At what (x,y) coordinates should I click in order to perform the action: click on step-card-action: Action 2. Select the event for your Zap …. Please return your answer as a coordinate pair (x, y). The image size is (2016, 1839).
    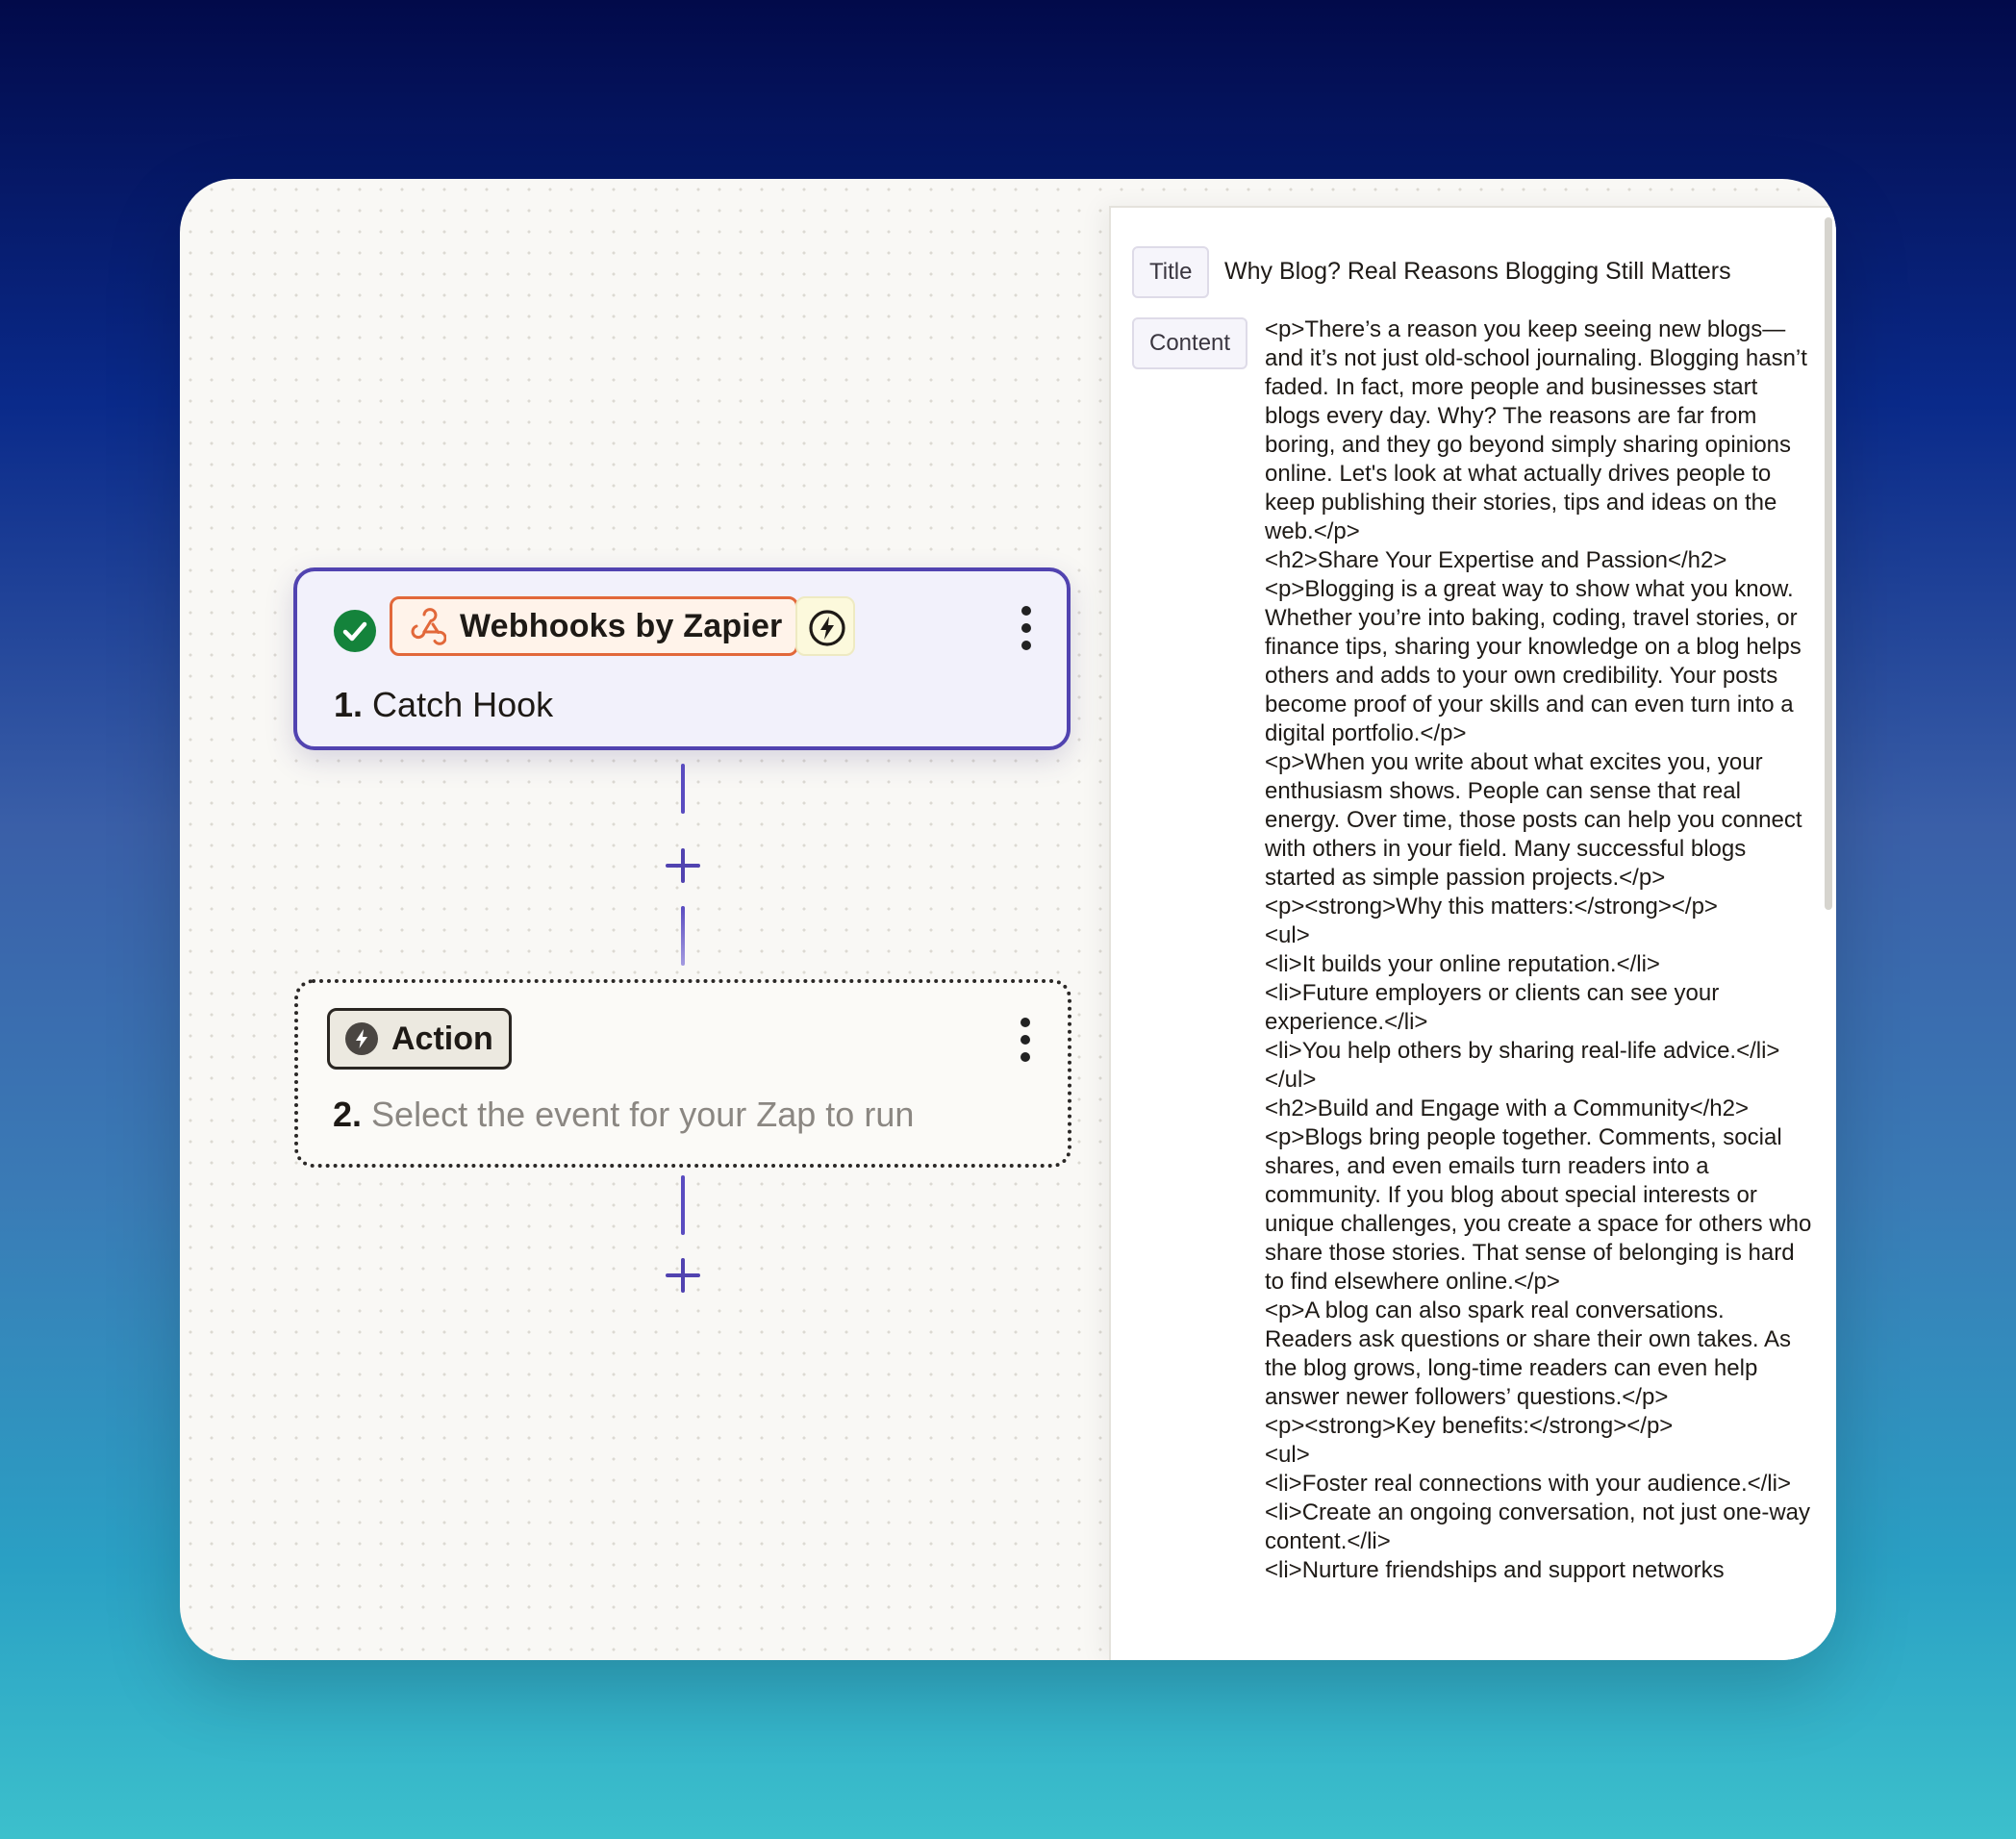
    Looking at the image, I should click on (683, 1073).